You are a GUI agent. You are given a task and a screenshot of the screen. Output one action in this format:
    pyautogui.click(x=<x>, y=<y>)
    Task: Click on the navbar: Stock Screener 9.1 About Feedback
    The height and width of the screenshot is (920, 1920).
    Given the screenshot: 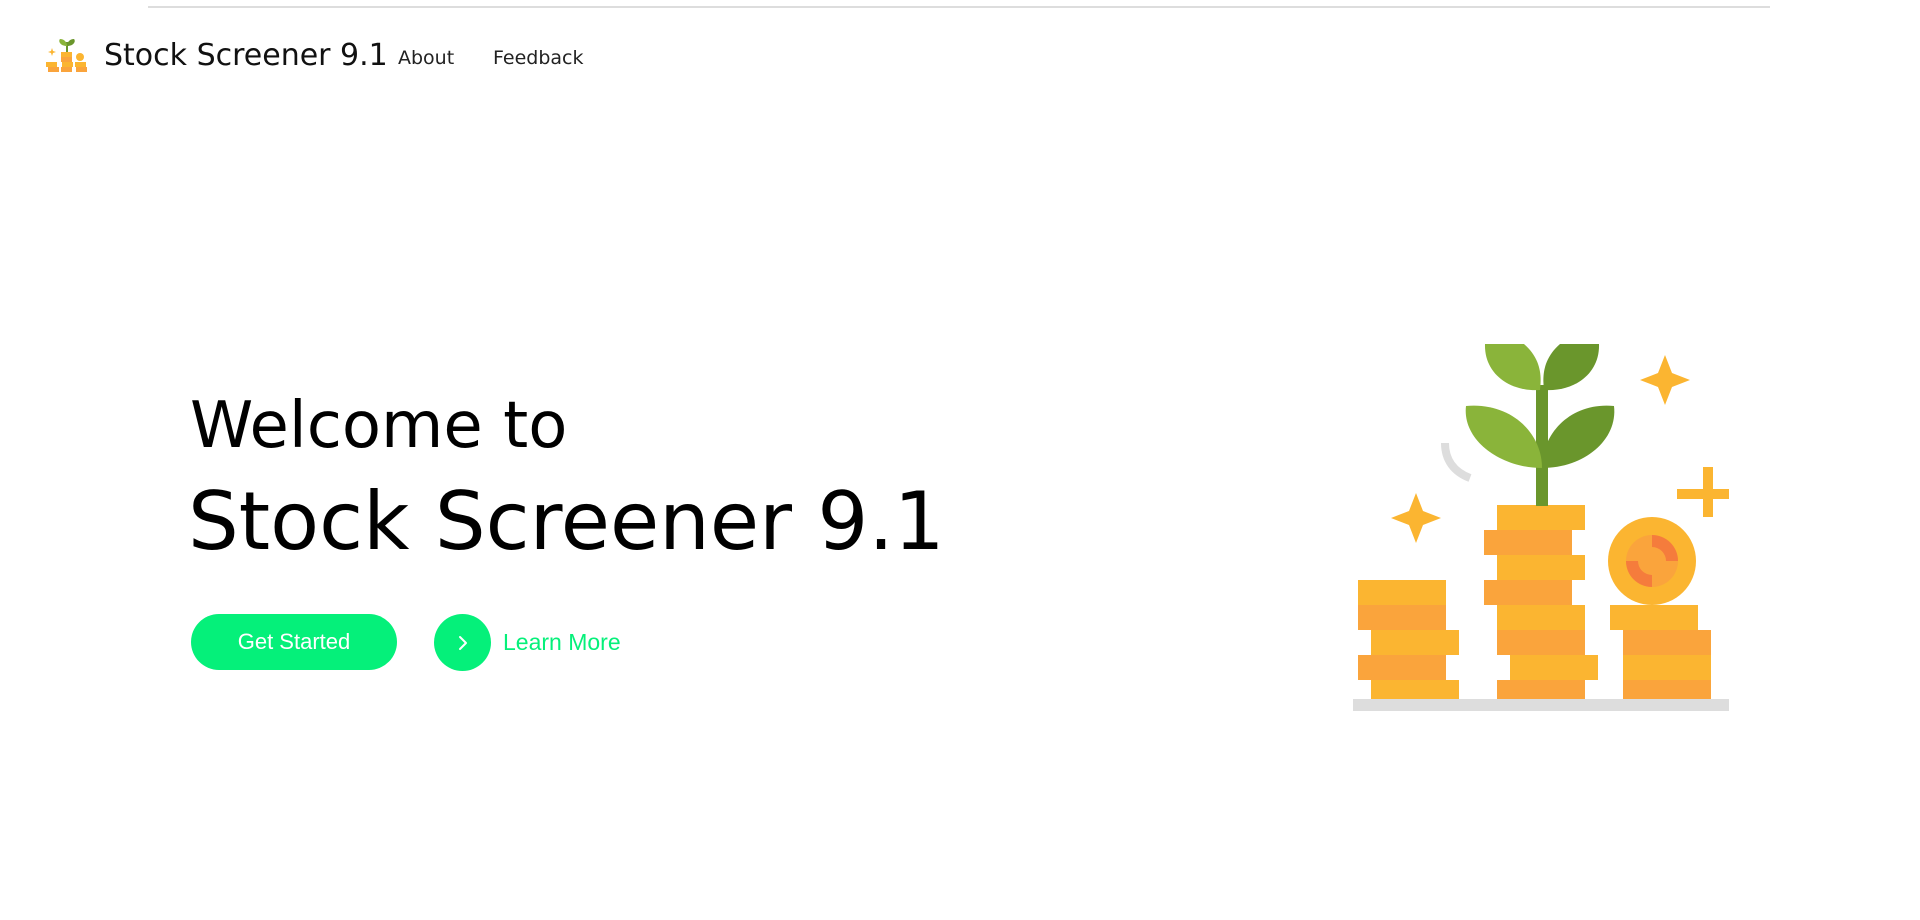 What is the action you would take?
    pyautogui.click(x=960, y=56)
    